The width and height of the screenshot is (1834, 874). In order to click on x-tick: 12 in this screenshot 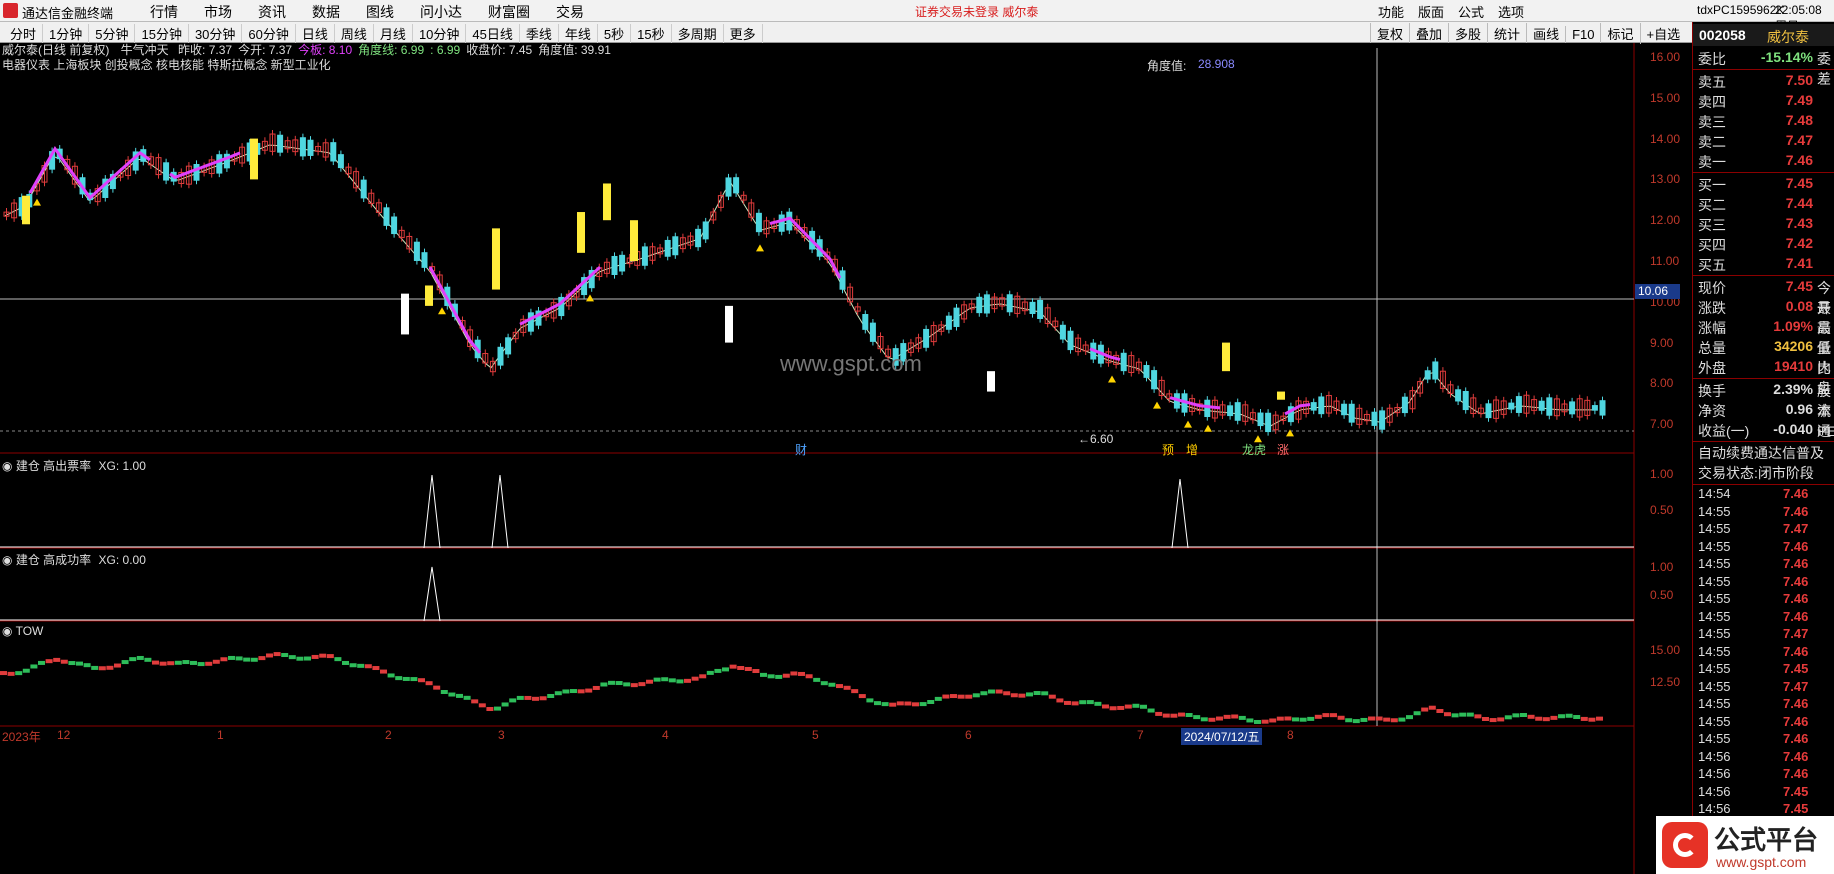, I will do `click(64, 735)`.